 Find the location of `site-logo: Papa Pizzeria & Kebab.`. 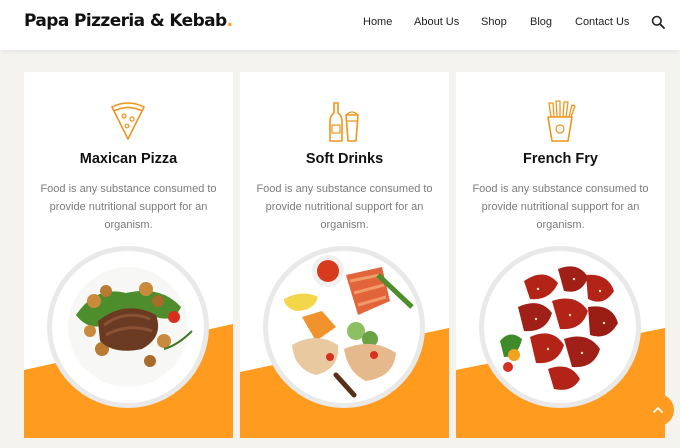

site-logo: Papa Pizzeria & Kebab. is located at coordinates (128, 21).